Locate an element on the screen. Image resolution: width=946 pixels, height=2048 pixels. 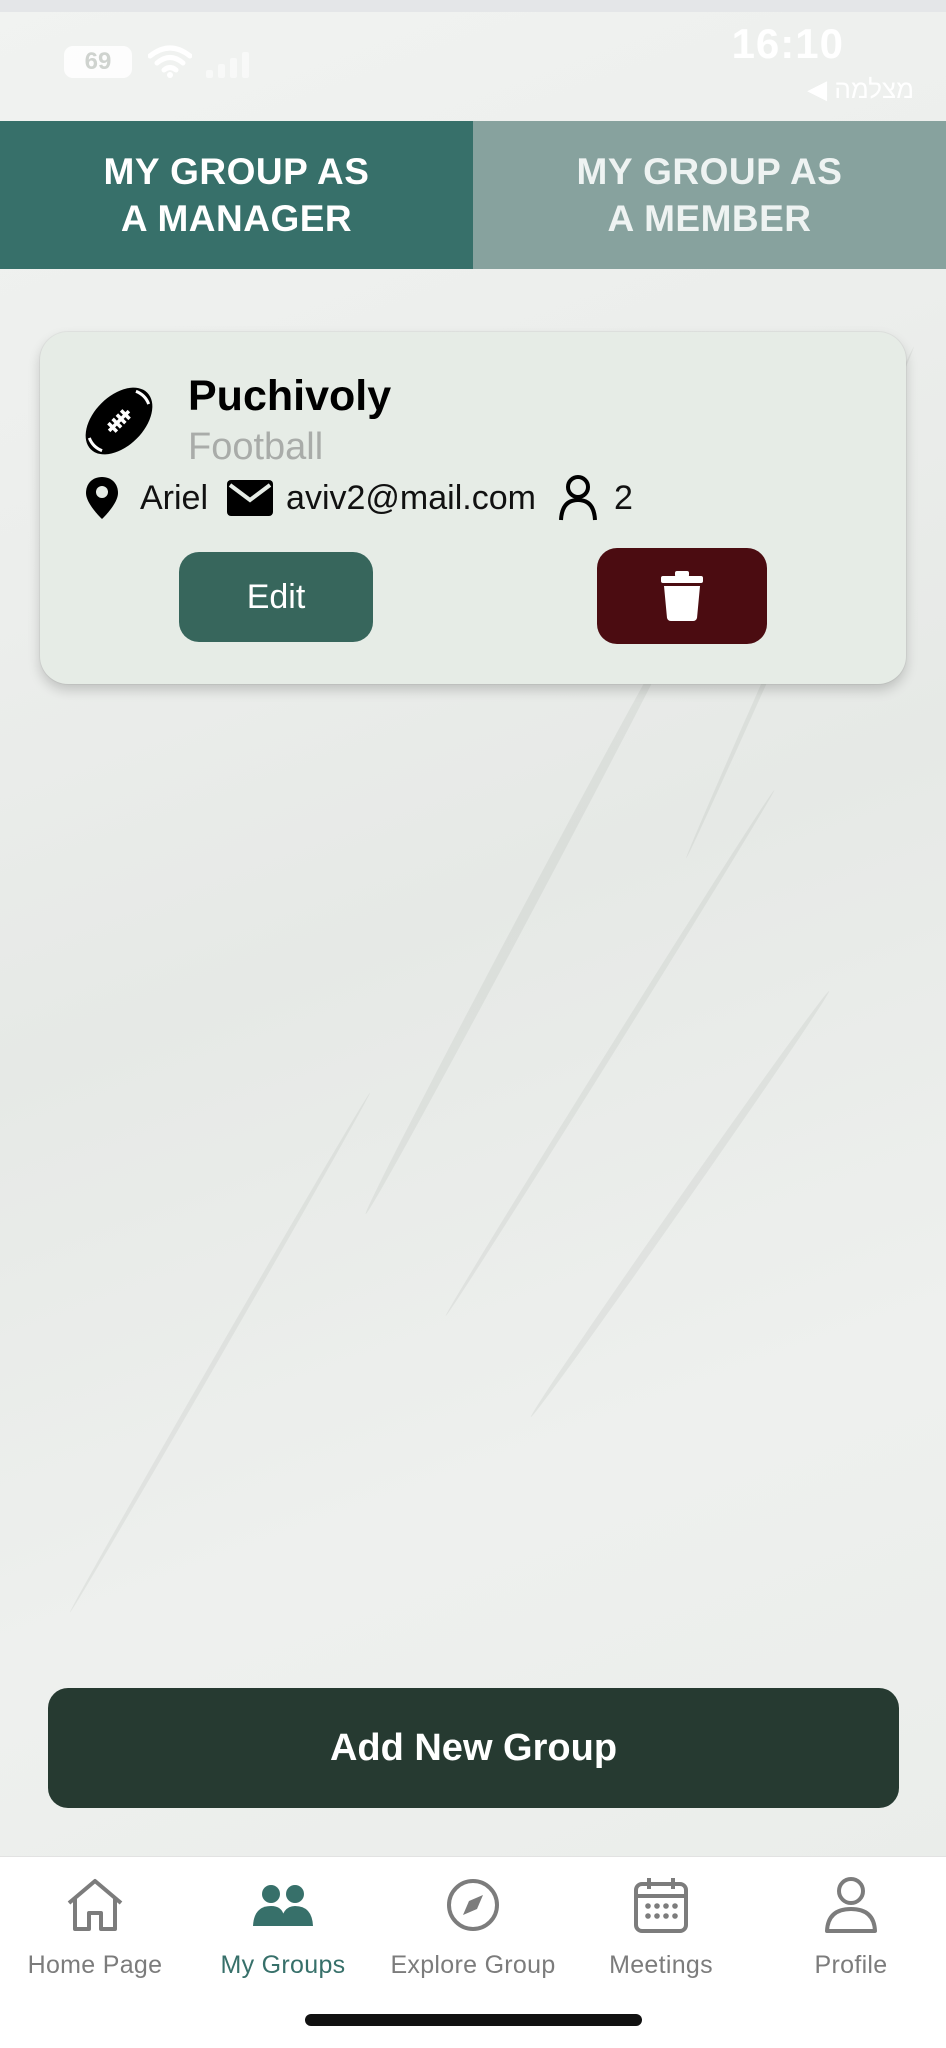
group-info-row: Ariel aviv2@mail.com 2 is located at coordinates (358, 498).